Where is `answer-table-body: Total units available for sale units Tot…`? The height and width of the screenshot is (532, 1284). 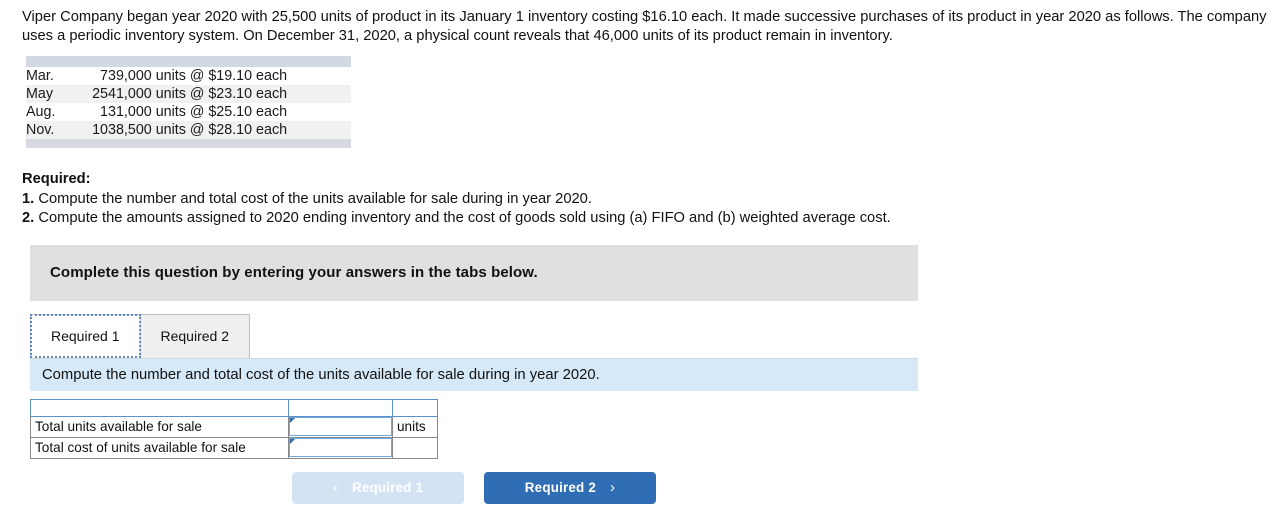
answer-table-body: Total units available for sale units Tot… is located at coordinates (234, 428).